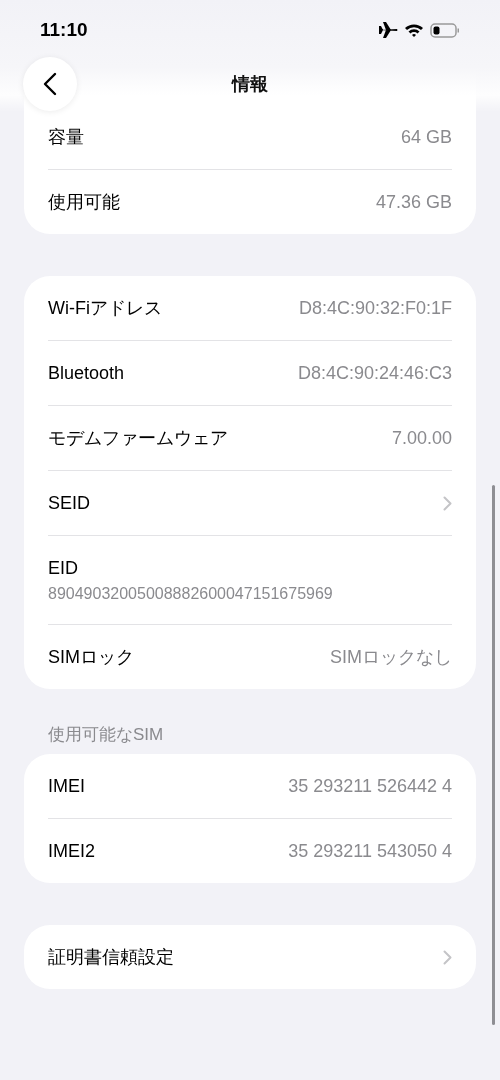 The image size is (500, 1080). What do you see at coordinates (413, 202) in the screenshot?
I see `row-value: 47.36 GB` at bounding box center [413, 202].